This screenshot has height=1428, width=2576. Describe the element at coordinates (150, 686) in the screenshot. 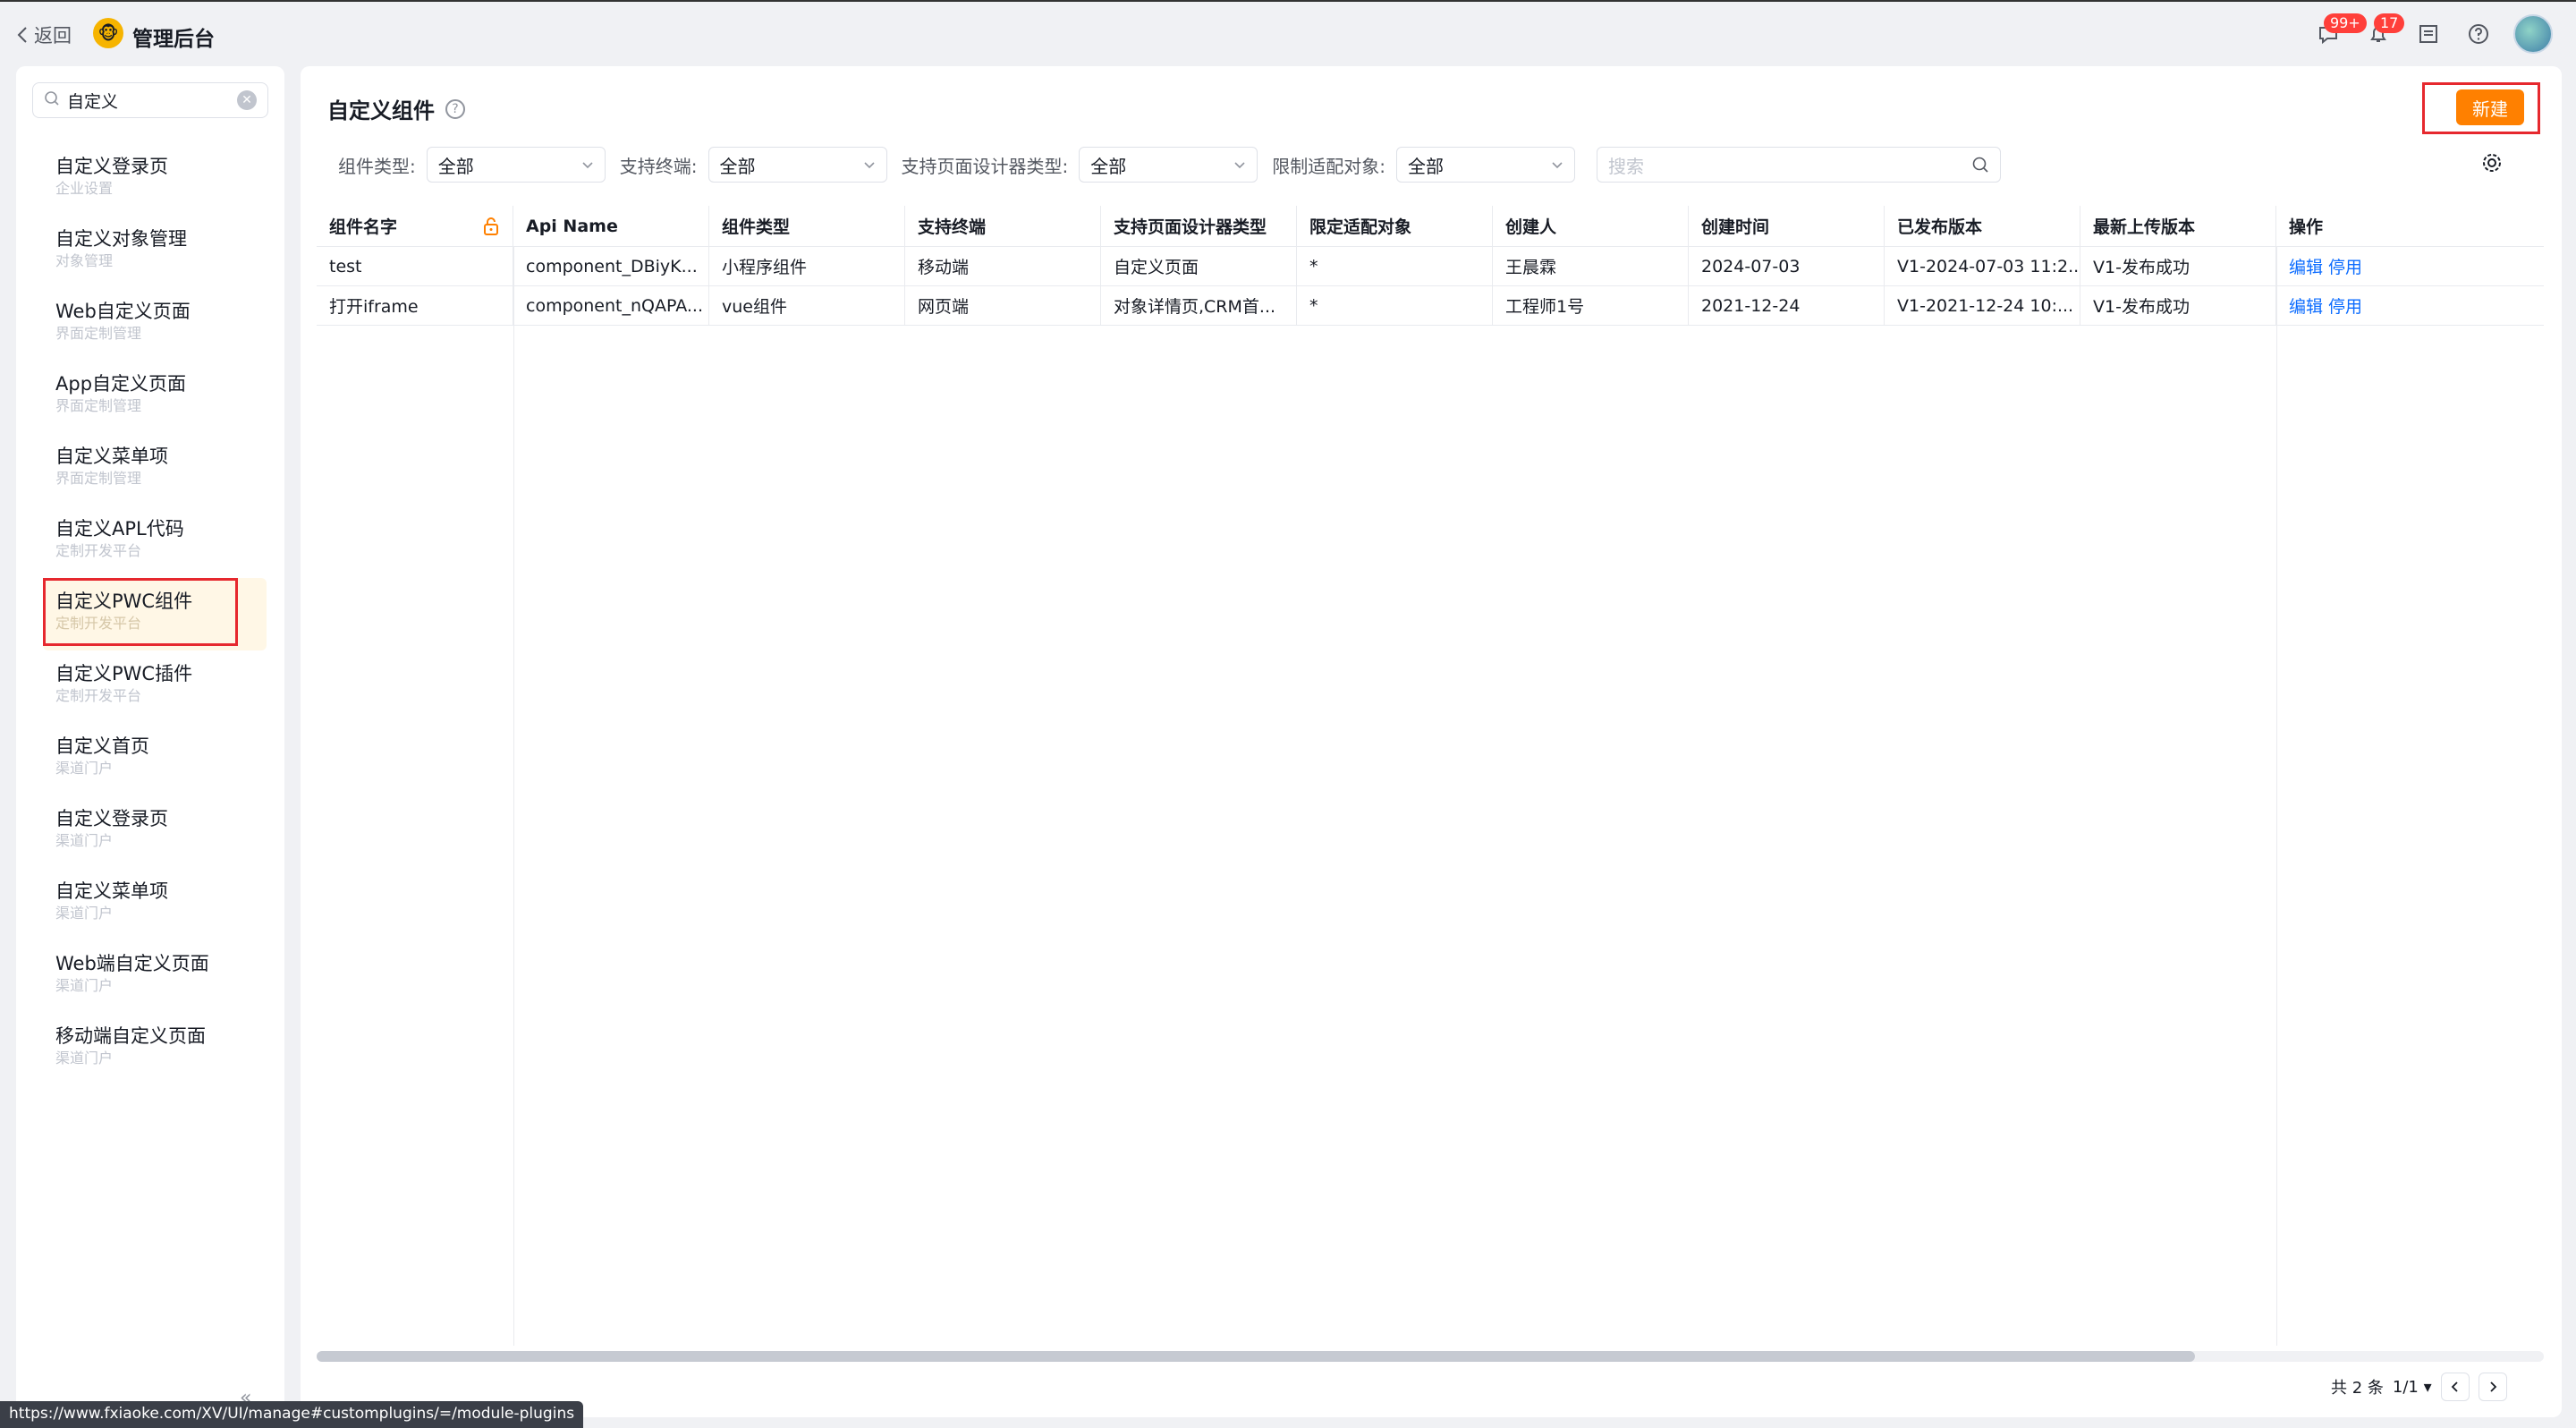

I see `sidebar-item: 自定义PWC插件 定制开发平台` at that location.